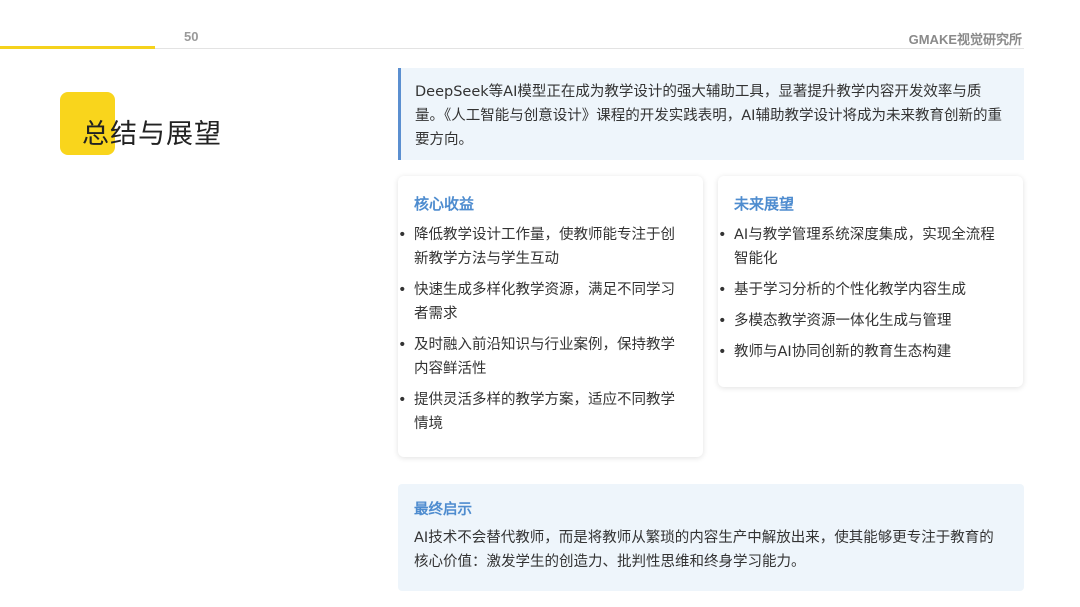 This screenshot has height=607, width=1080. What do you see at coordinates (764, 204) in the screenshot?
I see `future-outlook-title: 未来展望` at bounding box center [764, 204].